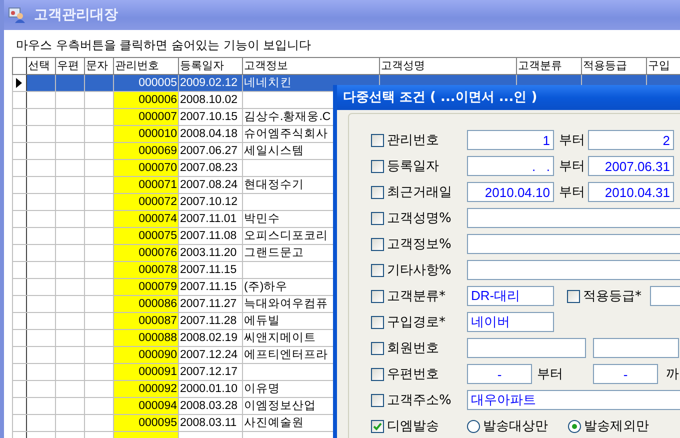  What do you see at coordinates (146, 423) in the screenshot?
I see `table-cell: 000095` at bounding box center [146, 423].